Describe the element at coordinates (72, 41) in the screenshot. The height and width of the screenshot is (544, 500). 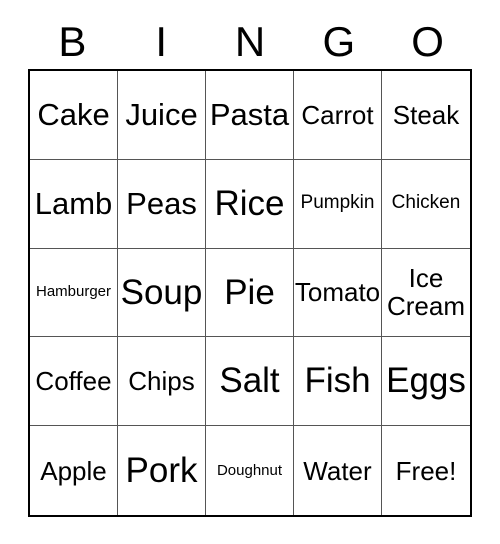
I see `header-letter-b: B` at that location.